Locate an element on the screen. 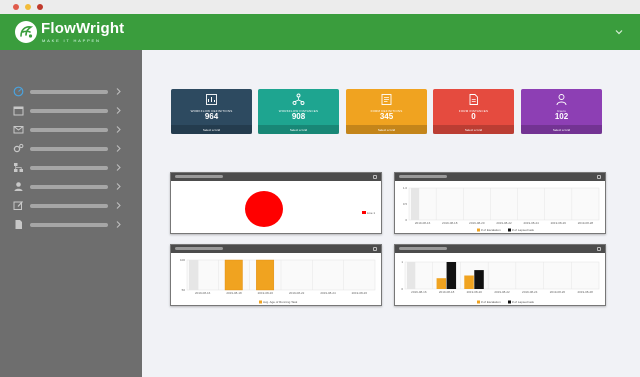  stat-card-form-instances: FORM INSTANCES 0 Select a Grid is located at coordinates (473, 111).